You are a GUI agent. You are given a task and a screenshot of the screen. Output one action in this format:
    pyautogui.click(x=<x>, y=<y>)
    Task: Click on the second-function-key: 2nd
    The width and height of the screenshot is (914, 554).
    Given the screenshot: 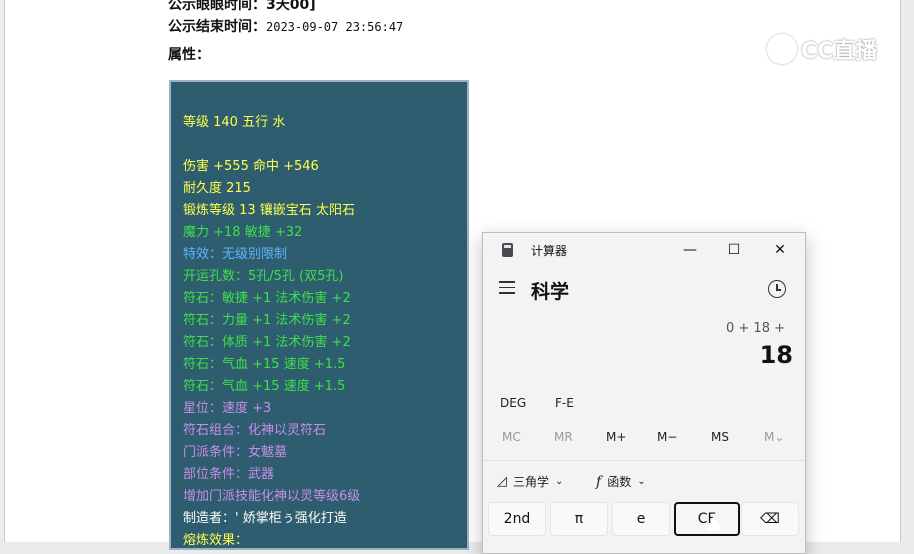 What is the action you would take?
    pyautogui.click(x=517, y=519)
    